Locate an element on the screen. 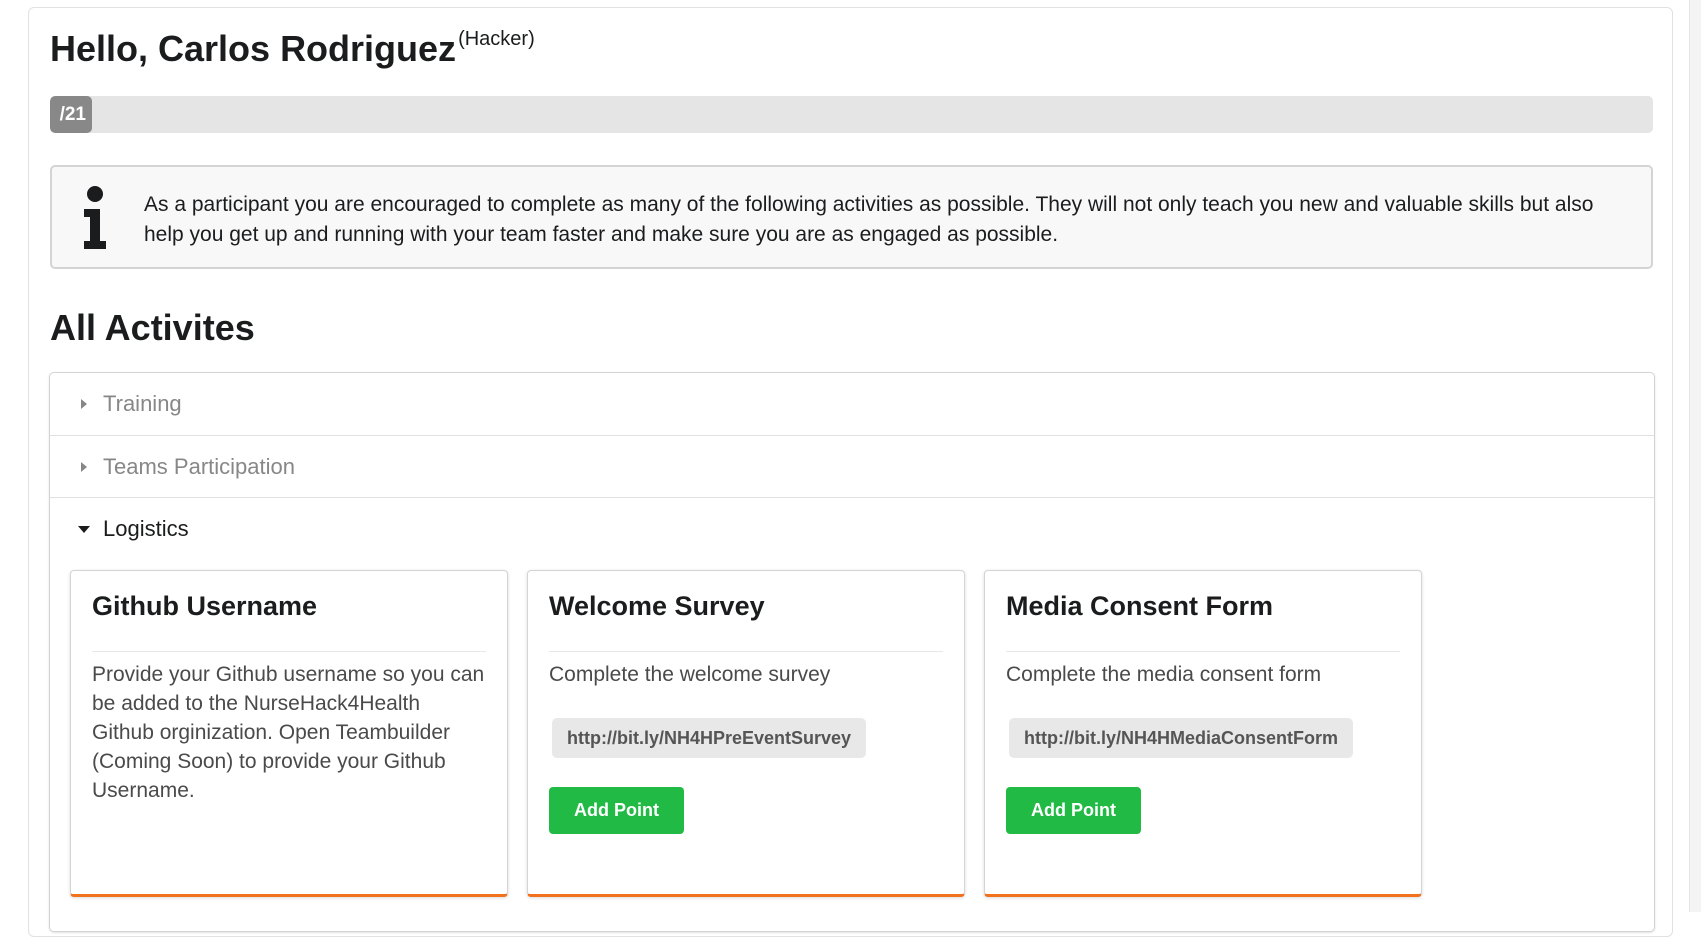 The height and width of the screenshot is (937, 1701). user-greeting: Hello, Carlos Rodriguez is located at coordinates (253, 48).